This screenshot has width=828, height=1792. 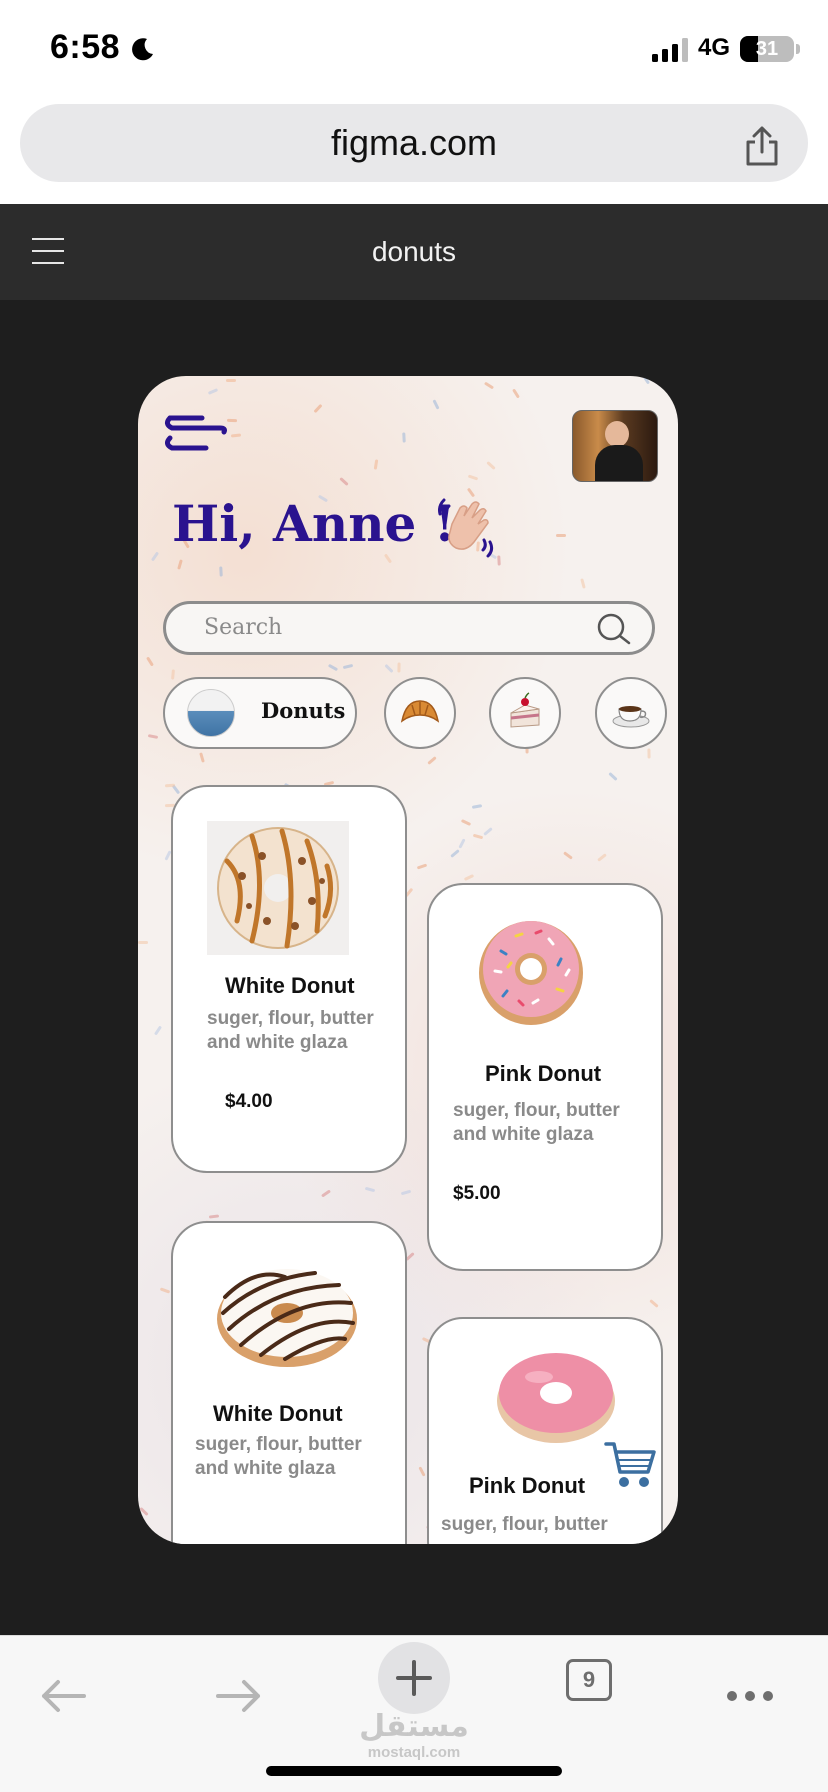 What do you see at coordinates (195, 434) in the screenshot?
I see `app-menu-icon` at bounding box center [195, 434].